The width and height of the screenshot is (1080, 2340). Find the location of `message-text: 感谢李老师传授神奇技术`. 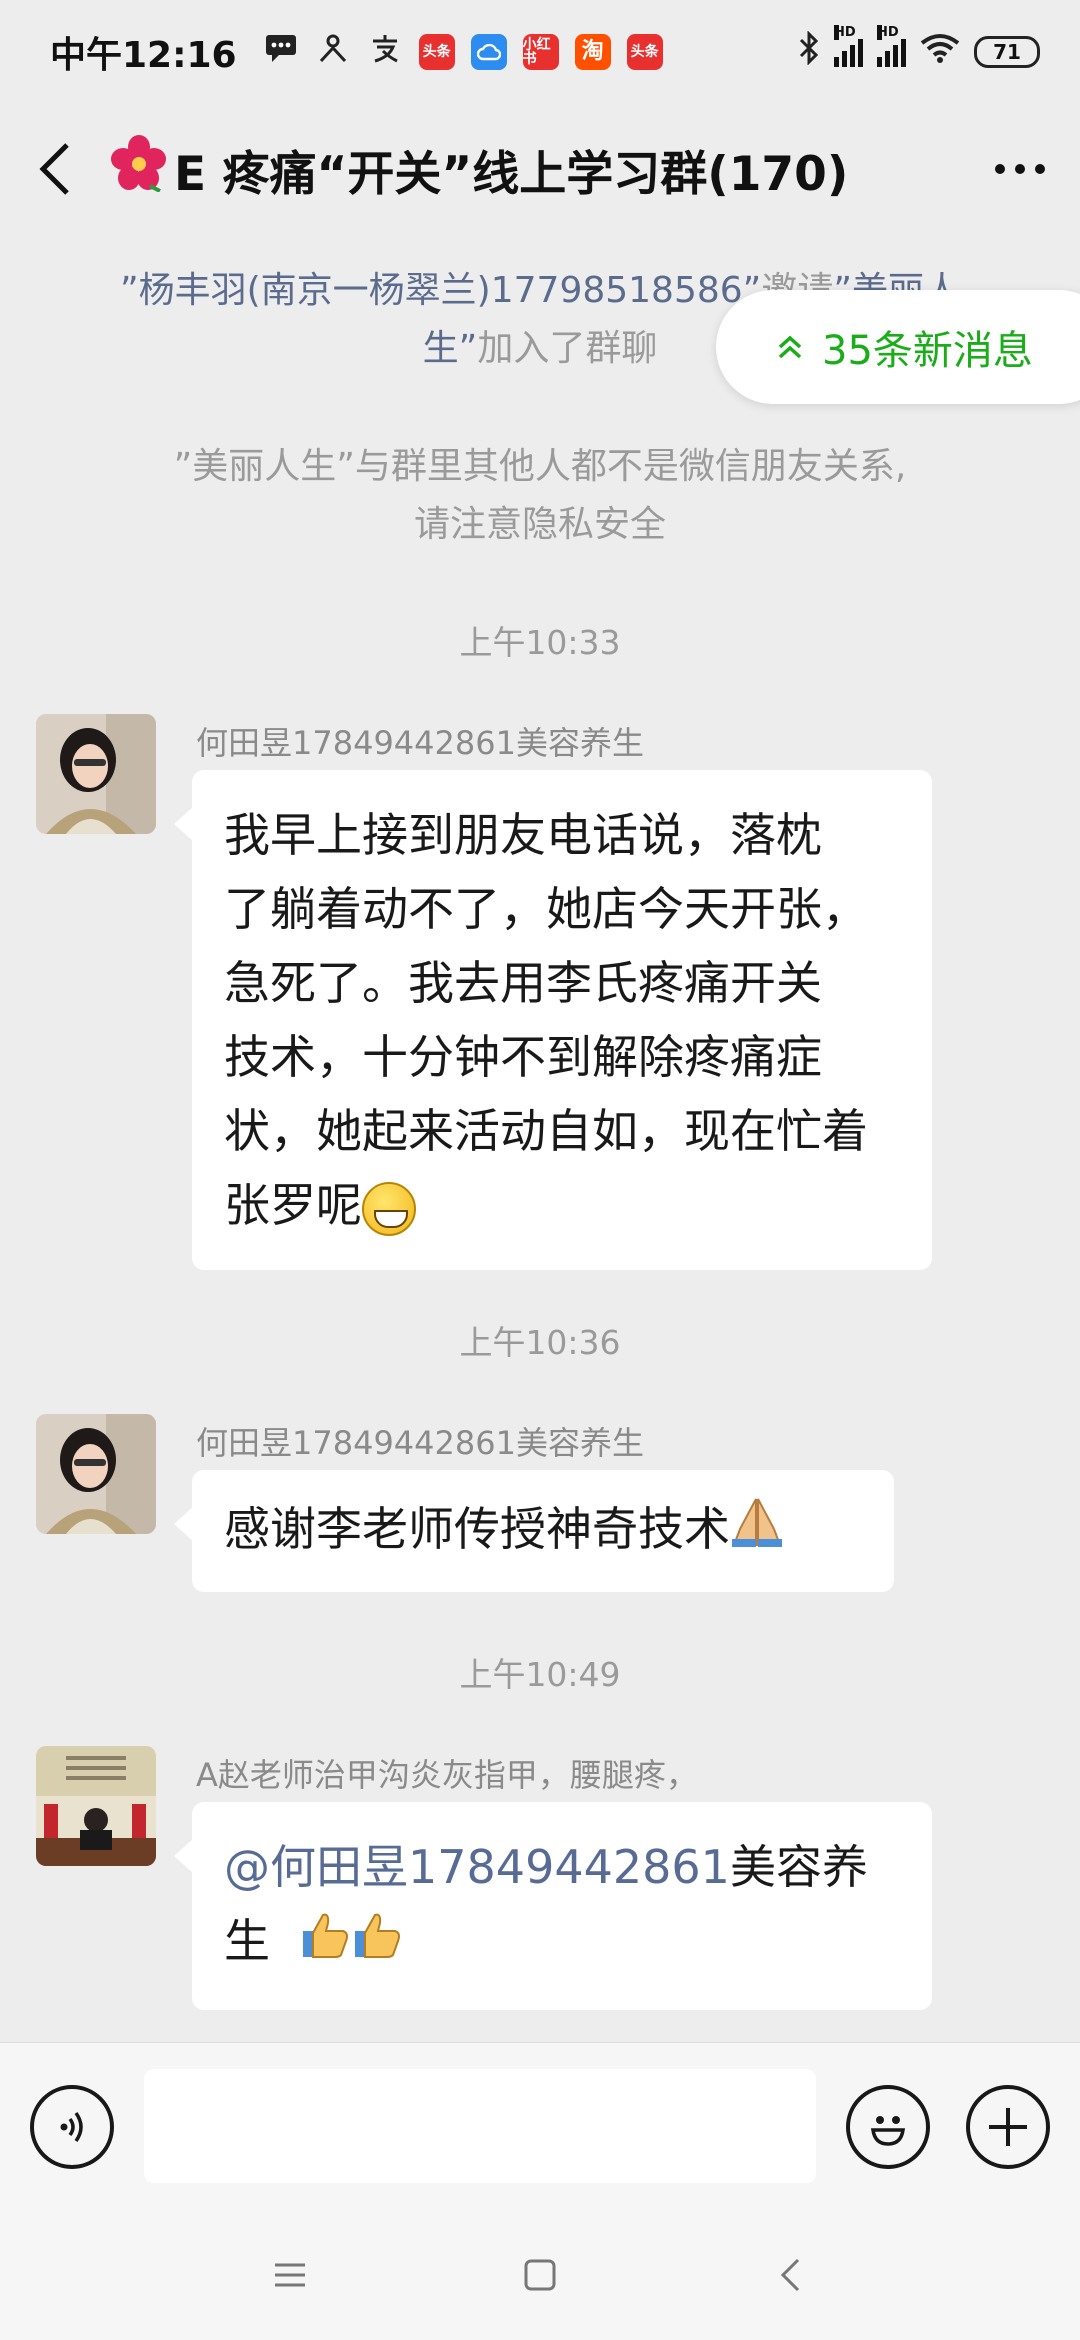

message-text: 感谢李老师传授神奇技术 is located at coordinates (477, 1529).